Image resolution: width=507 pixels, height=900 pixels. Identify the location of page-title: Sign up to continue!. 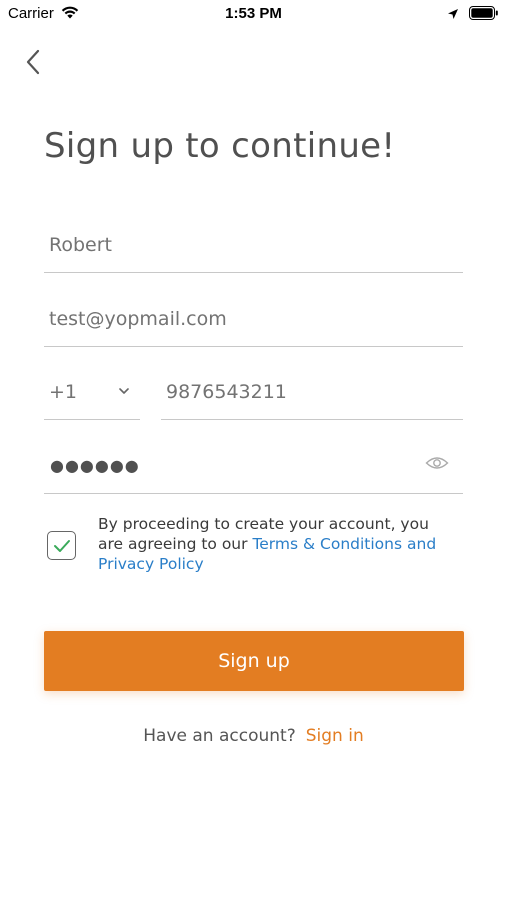
(220, 146).